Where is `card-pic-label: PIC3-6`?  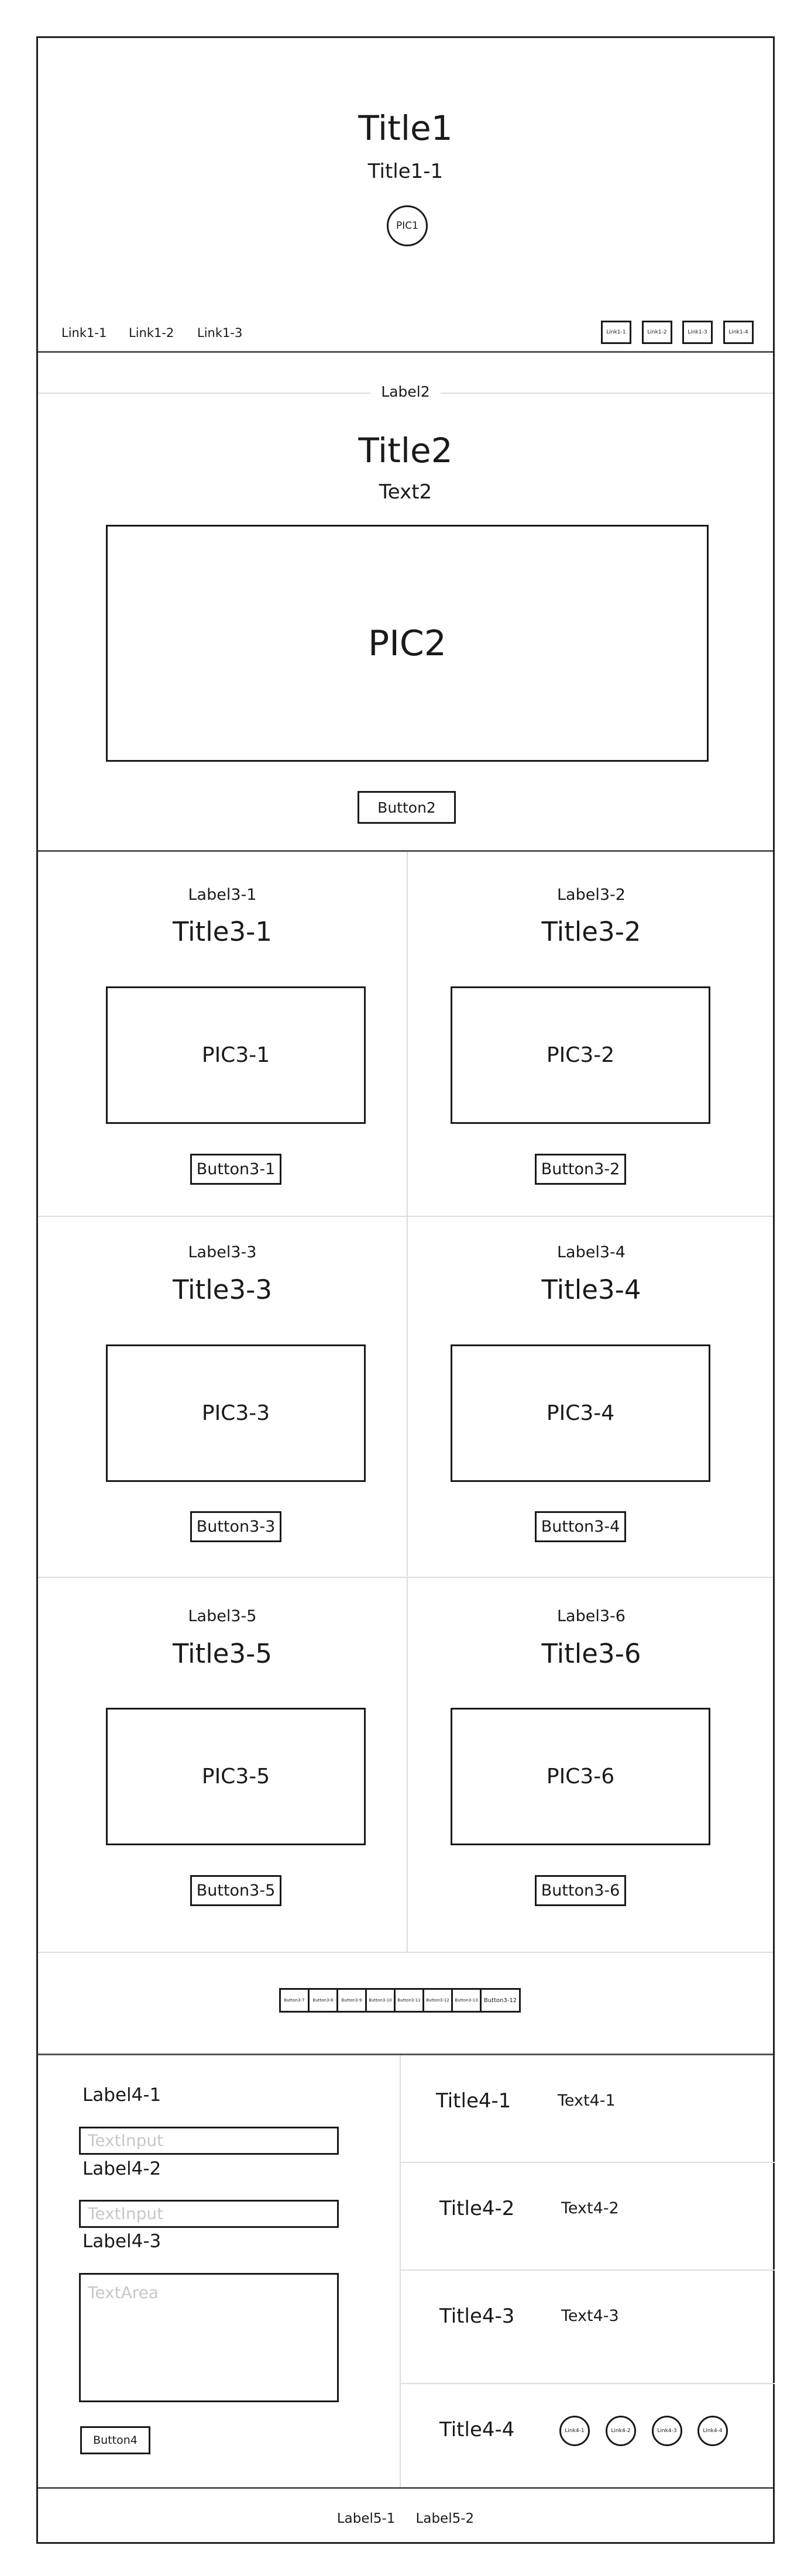
card-pic-label: PIC3-6 is located at coordinates (581, 1777).